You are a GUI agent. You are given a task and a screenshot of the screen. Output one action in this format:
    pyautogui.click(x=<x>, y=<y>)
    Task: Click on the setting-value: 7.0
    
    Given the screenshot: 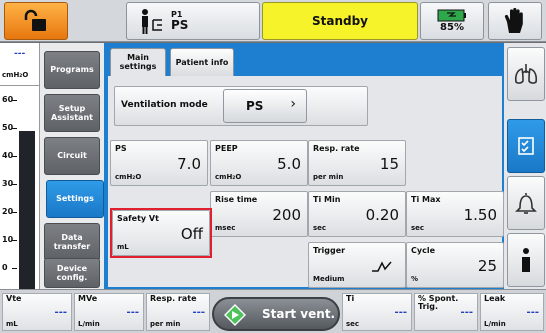 What is the action you would take?
    pyautogui.click(x=189, y=164)
    